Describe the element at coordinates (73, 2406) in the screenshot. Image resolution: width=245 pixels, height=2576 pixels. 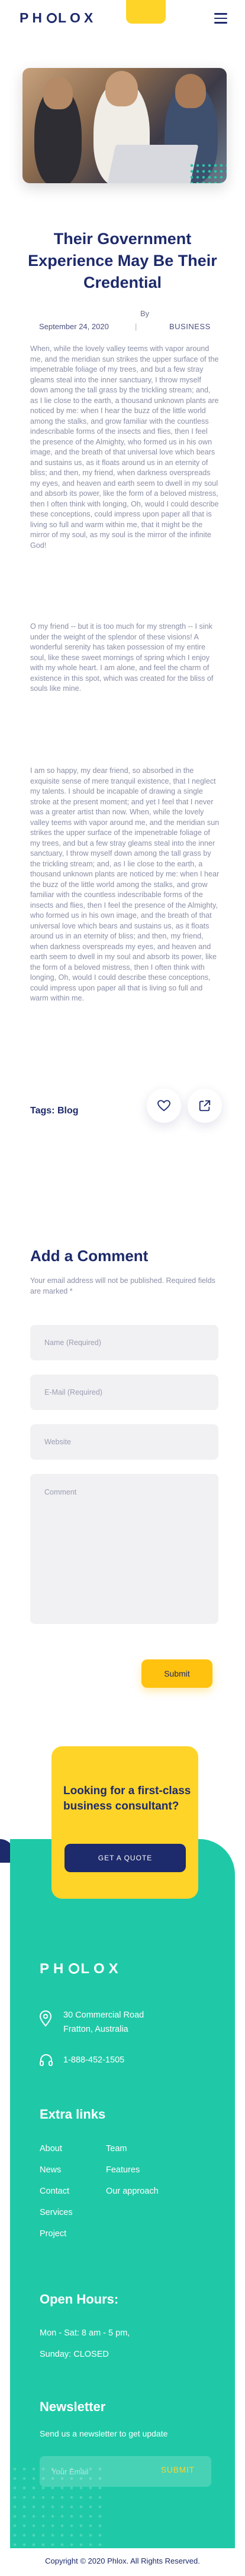
I see `newsletter-title: Newsletter` at that location.